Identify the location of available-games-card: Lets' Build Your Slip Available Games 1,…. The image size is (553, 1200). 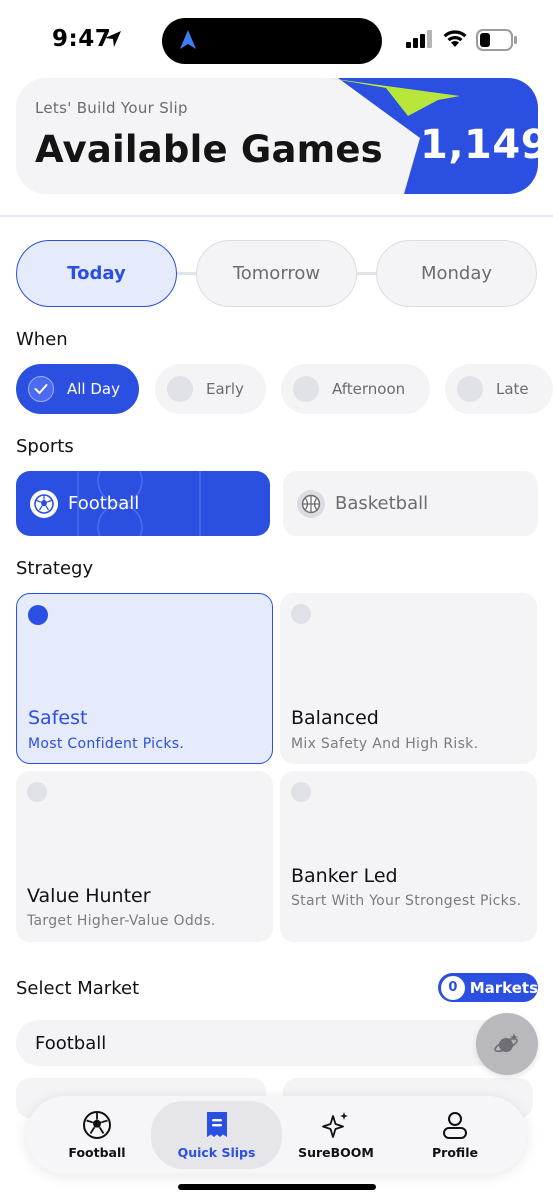
(277, 136).